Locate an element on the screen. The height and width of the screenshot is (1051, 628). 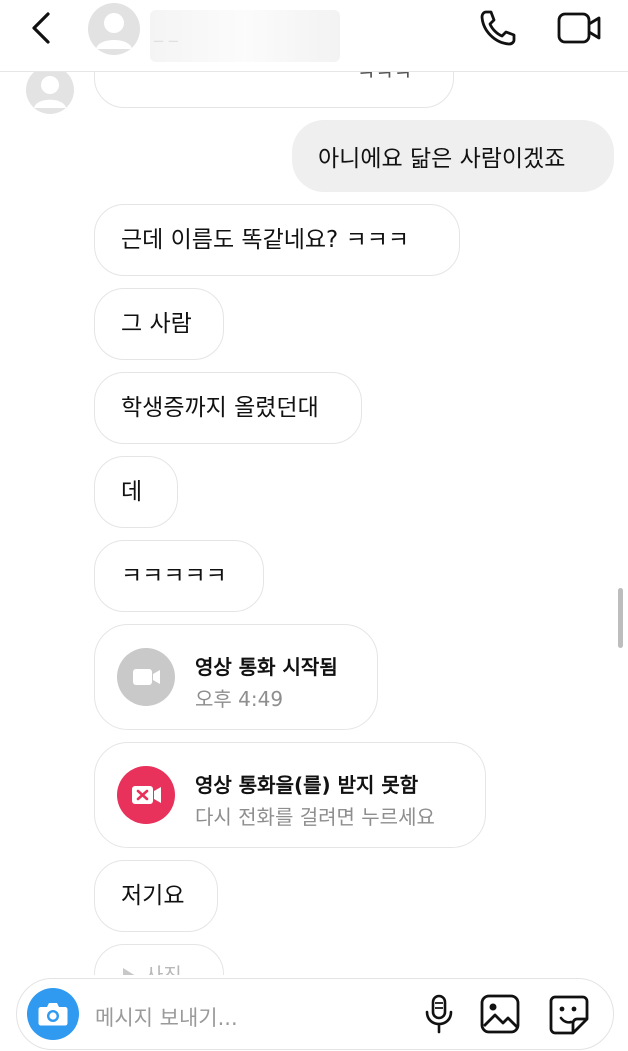
sticker-icon is located at coordinates (569, 1015).